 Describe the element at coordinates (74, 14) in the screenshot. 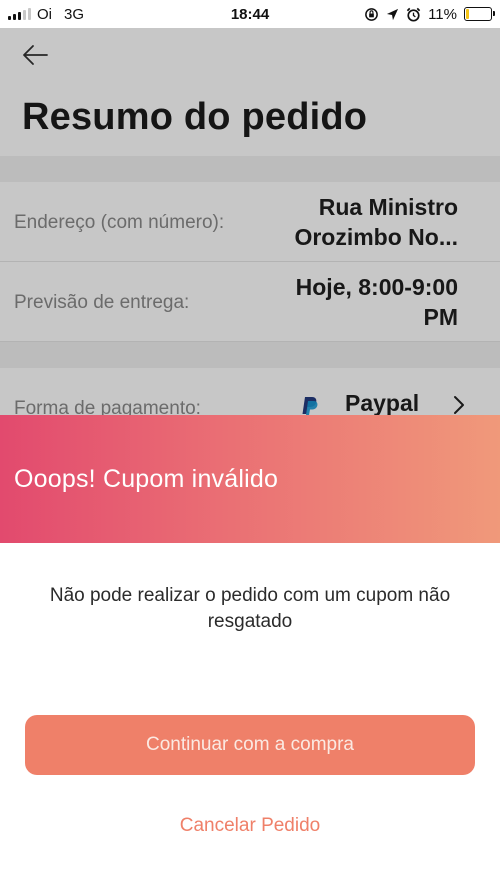

I see `network-type: 3G` at that location.